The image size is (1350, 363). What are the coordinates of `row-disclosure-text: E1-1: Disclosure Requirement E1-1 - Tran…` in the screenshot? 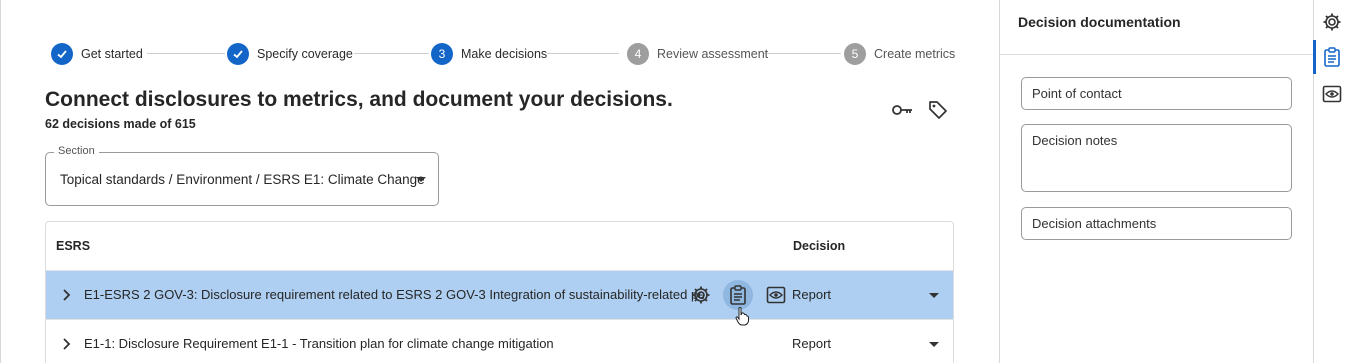 It's located at (319, 343).